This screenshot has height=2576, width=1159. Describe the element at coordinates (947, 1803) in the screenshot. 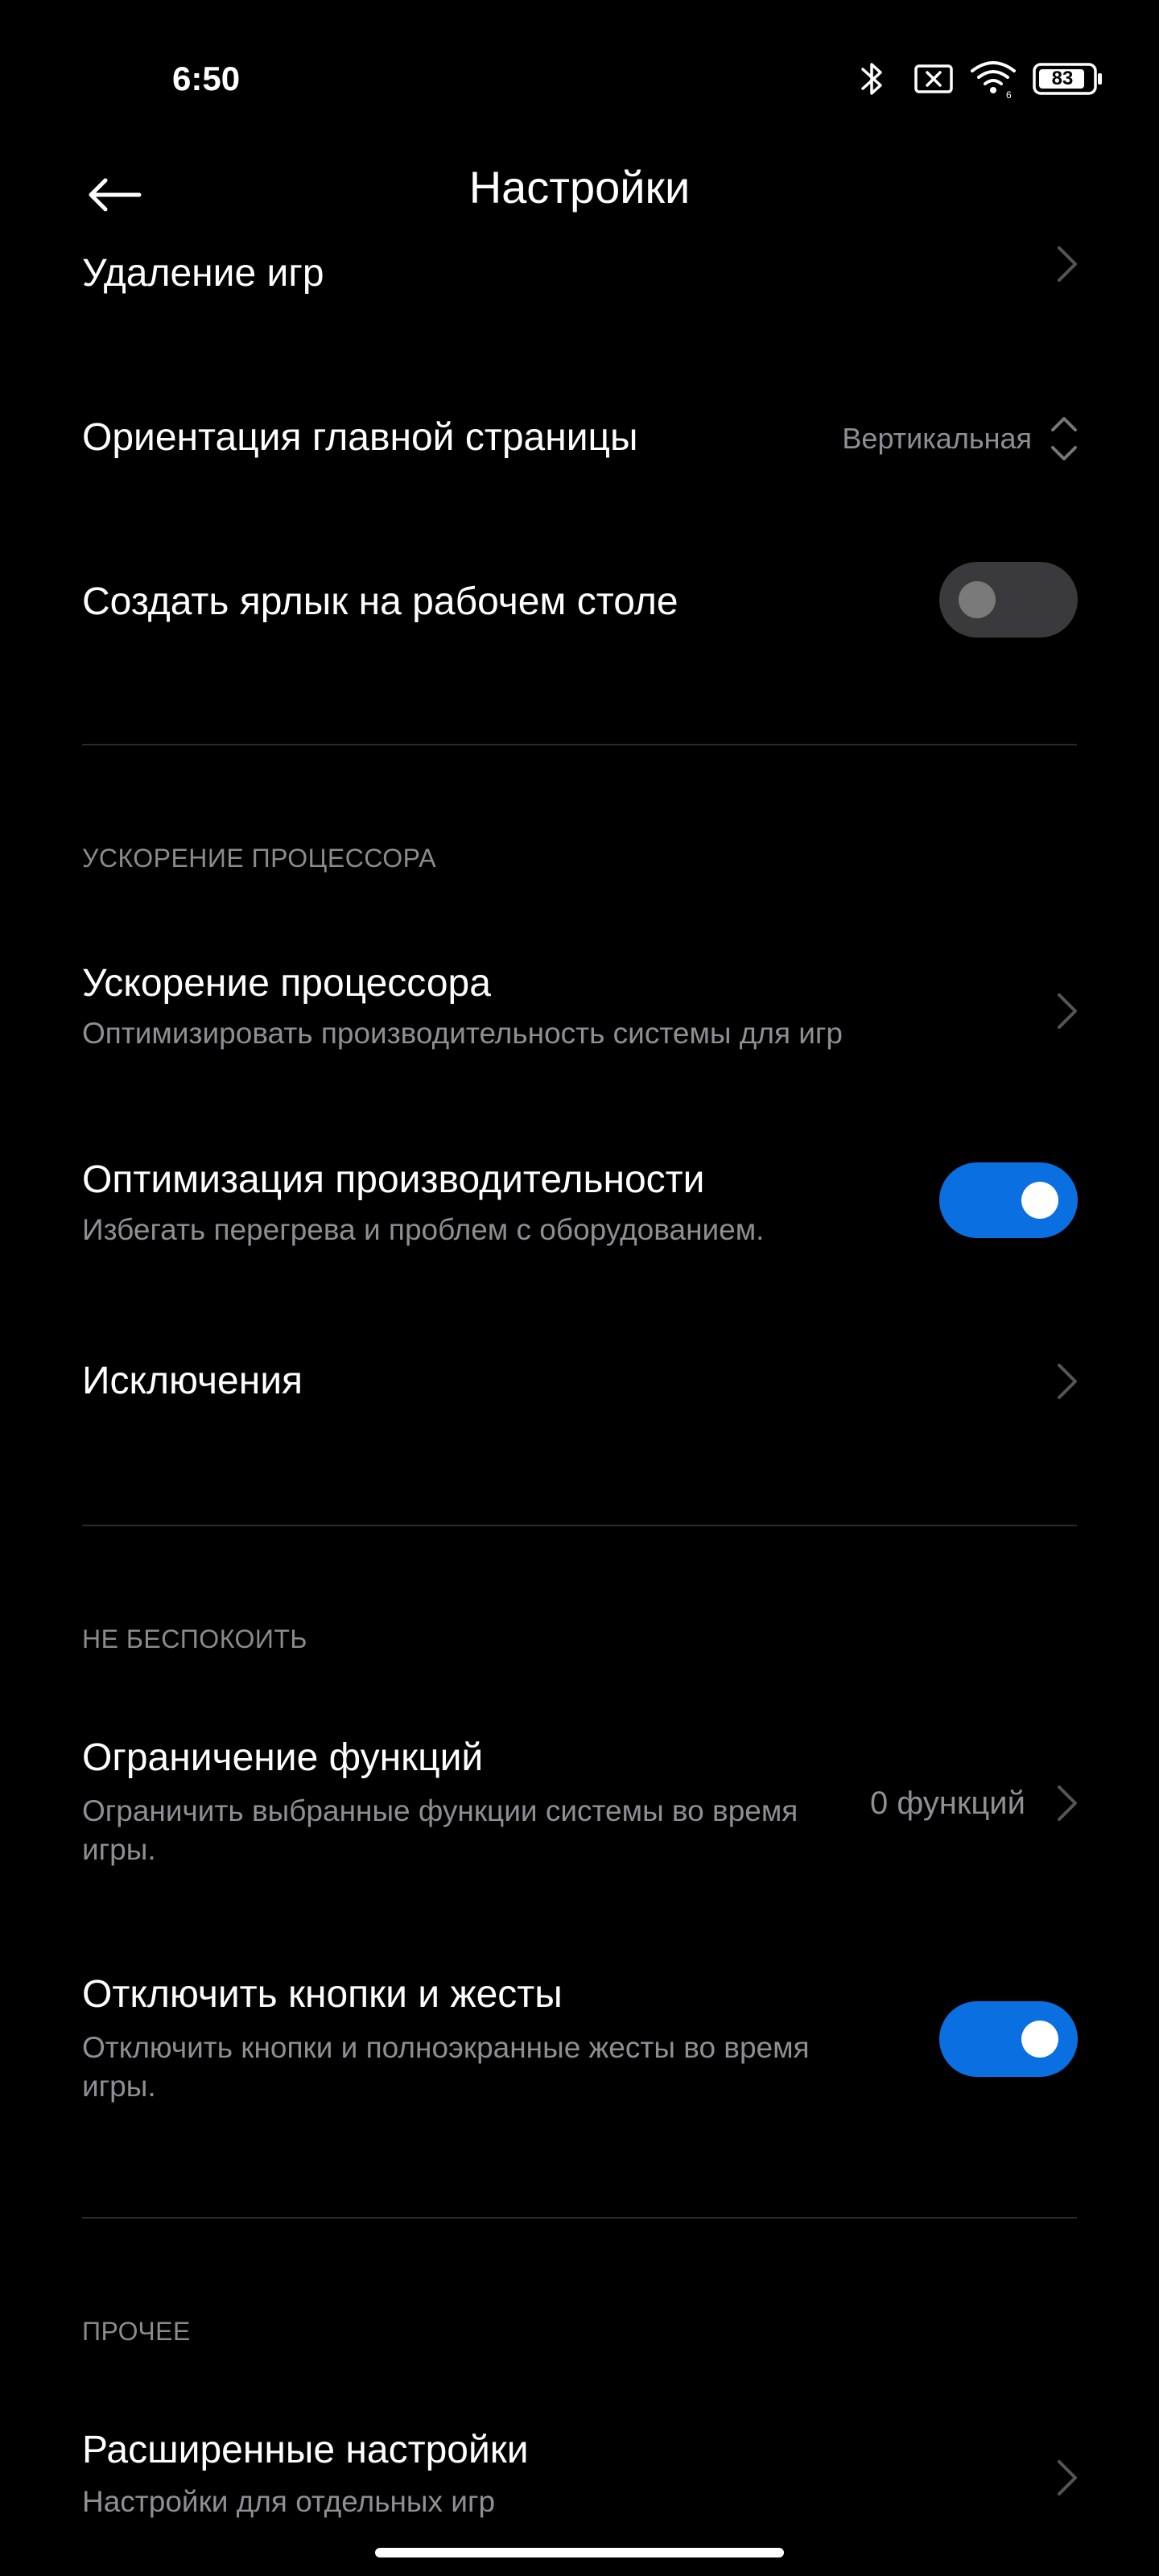

I see `limit-functions-value: 0 функций` at that location.